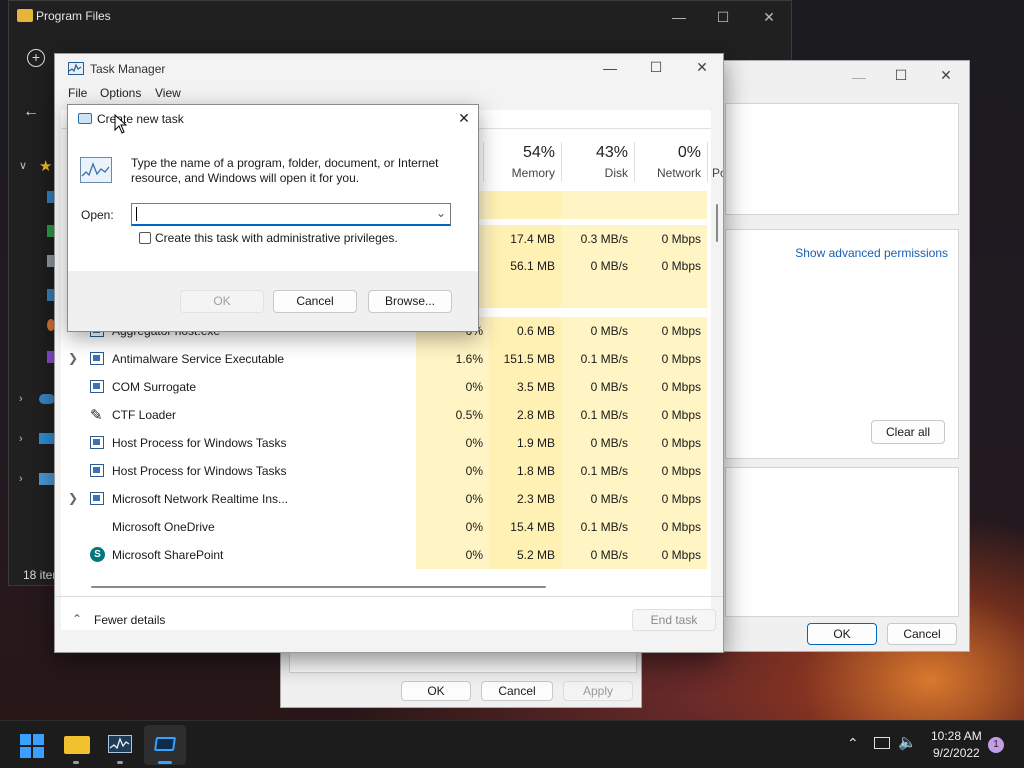 This screenshot has height=768, width=1024. I want to click on task-manager-icon, so click(76, 68).